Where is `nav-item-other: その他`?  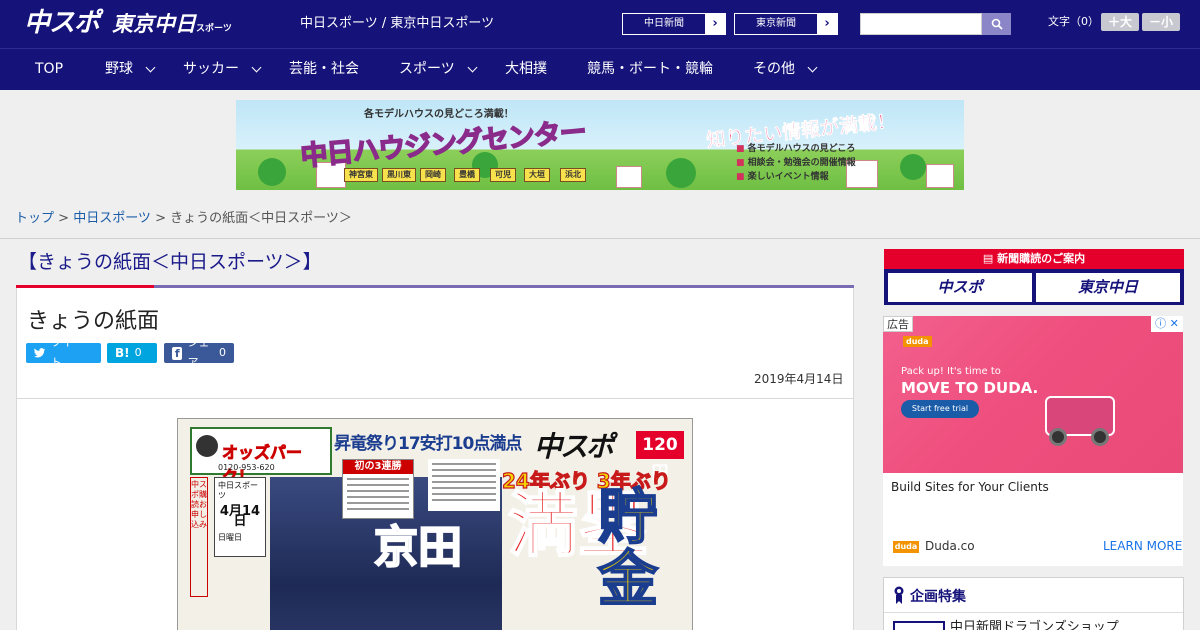 nav-item-other: その他 is located at coordinates (785, 69).